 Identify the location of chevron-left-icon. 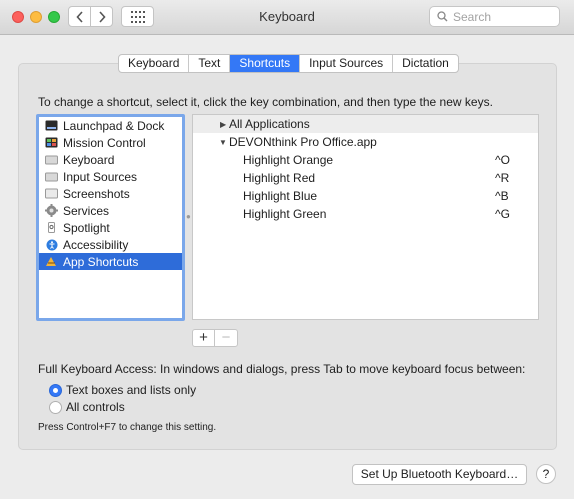
(79, 16).